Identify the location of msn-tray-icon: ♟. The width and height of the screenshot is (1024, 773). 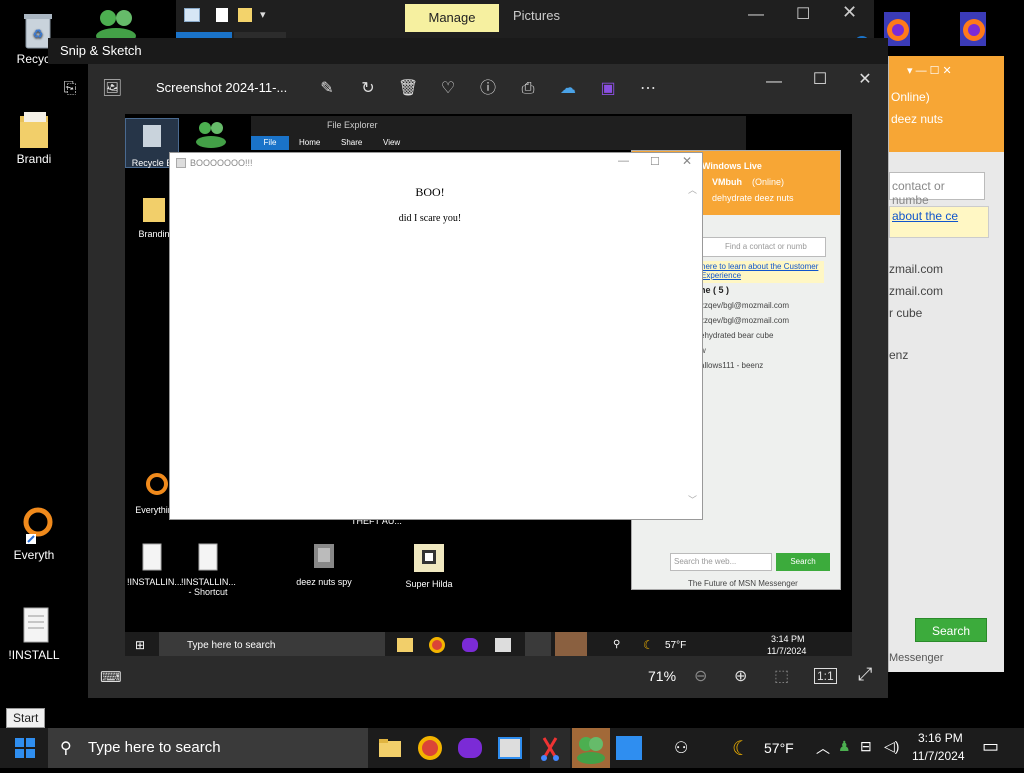
(844, 746).